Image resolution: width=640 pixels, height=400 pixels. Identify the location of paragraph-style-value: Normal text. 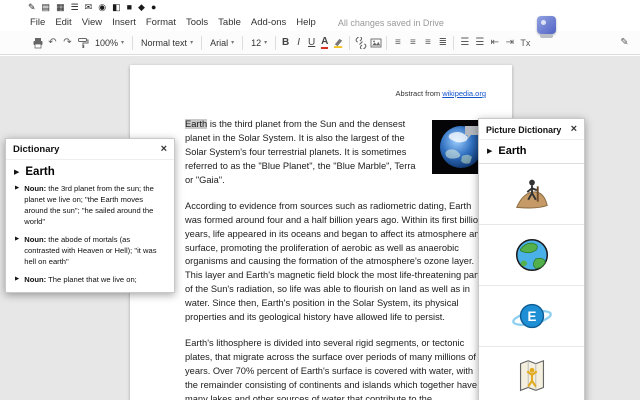
(164, 42).